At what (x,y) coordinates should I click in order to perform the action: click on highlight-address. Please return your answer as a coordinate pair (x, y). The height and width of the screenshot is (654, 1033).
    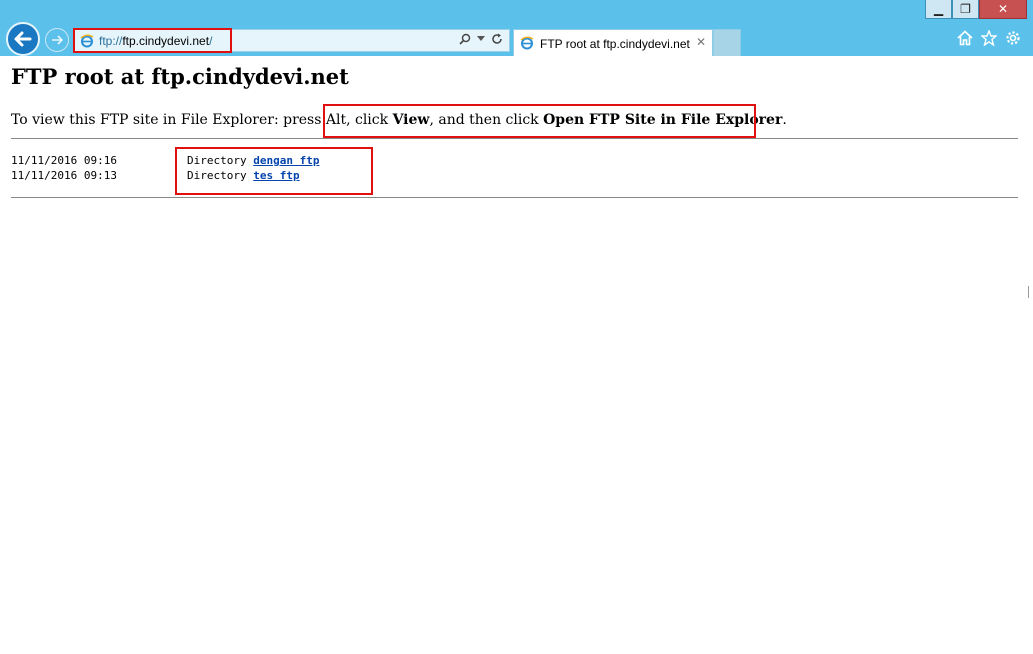
    Looking at the image, I should click on (152, 40).